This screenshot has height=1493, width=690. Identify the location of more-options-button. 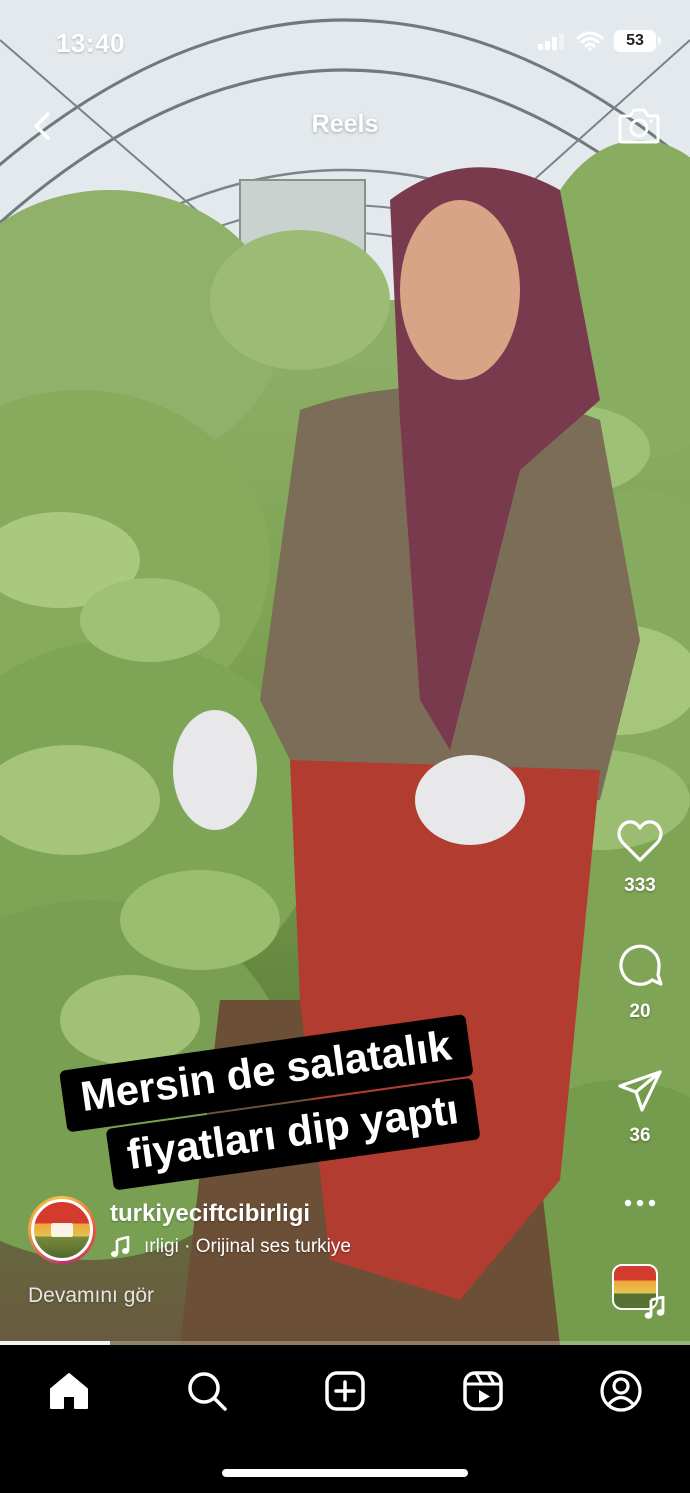
(640, 1205).